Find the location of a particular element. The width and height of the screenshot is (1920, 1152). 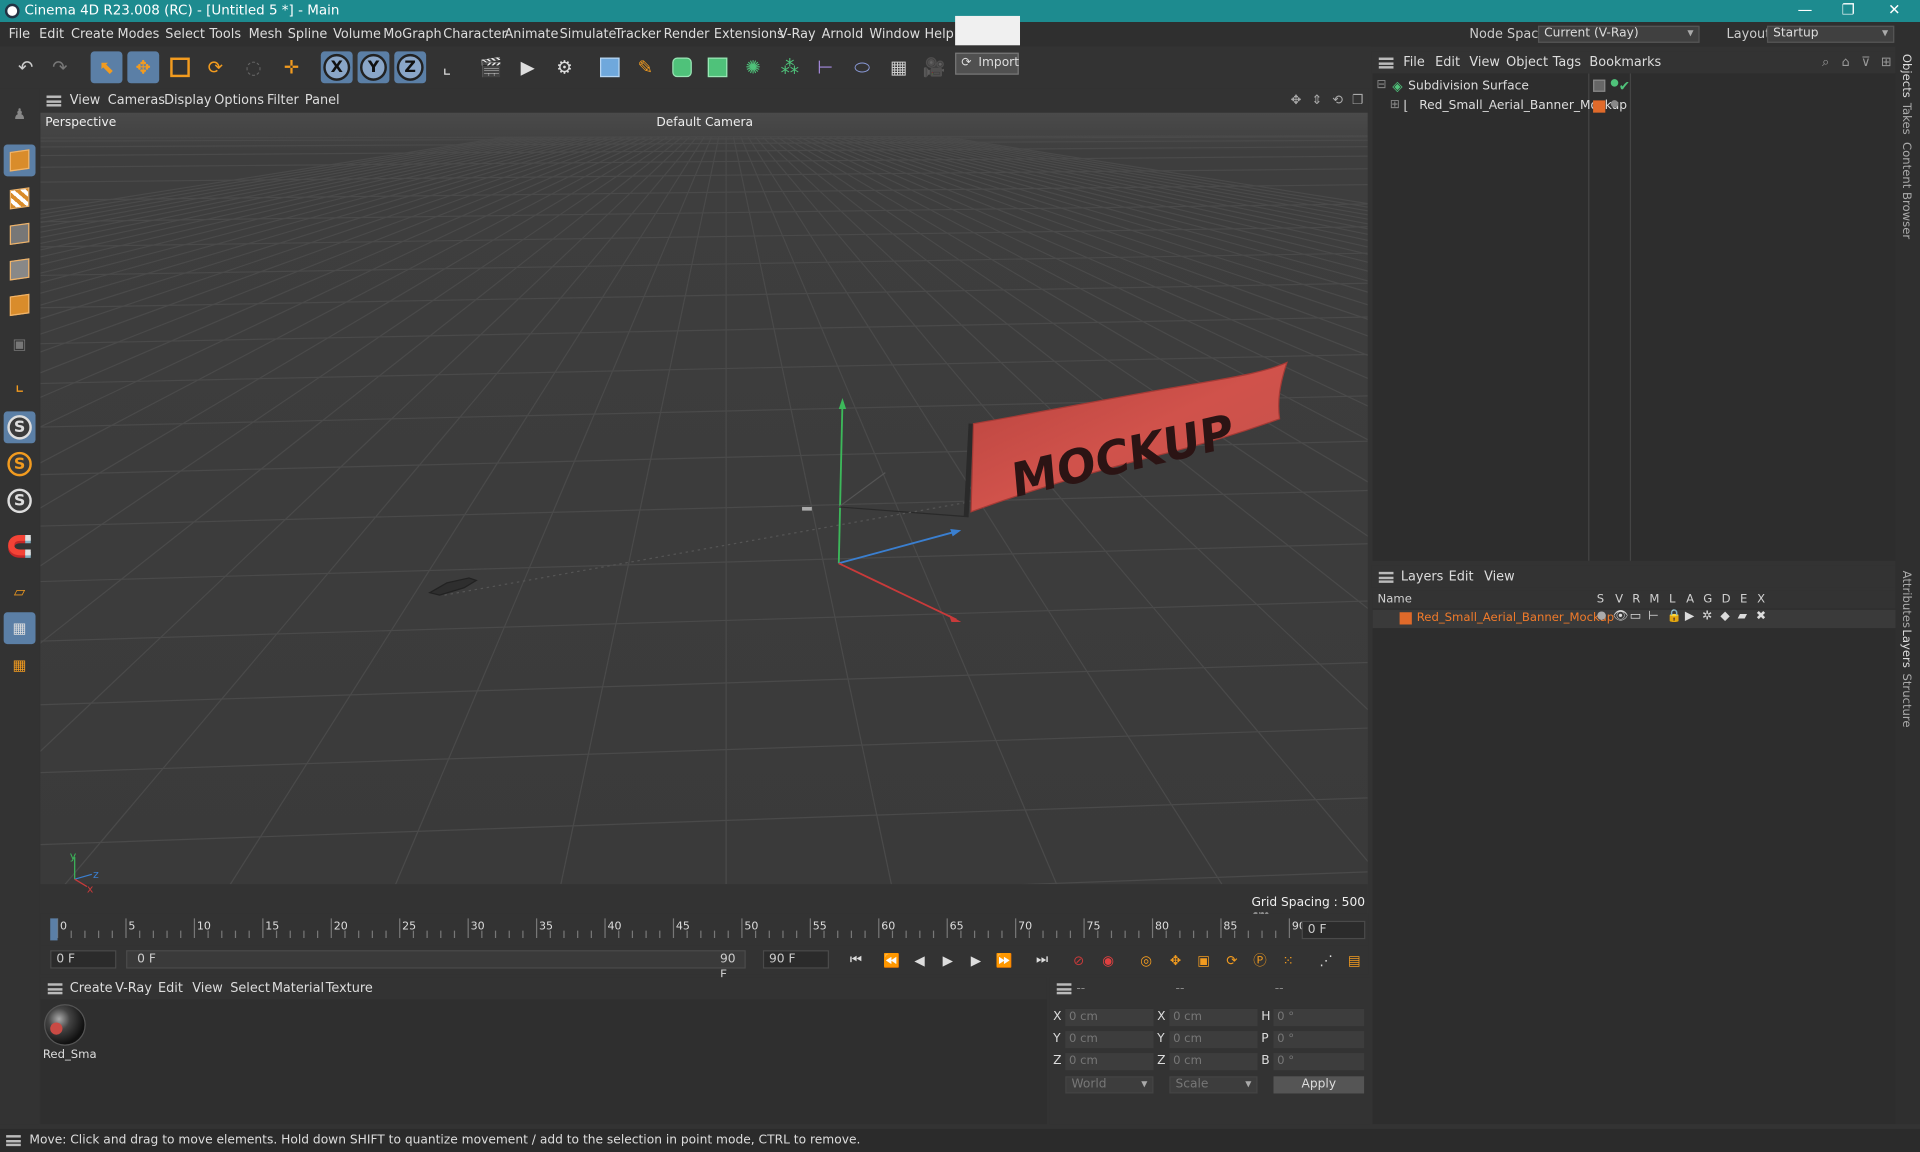

add-tool-icon: ✛ is located at coordinates (292, 67).